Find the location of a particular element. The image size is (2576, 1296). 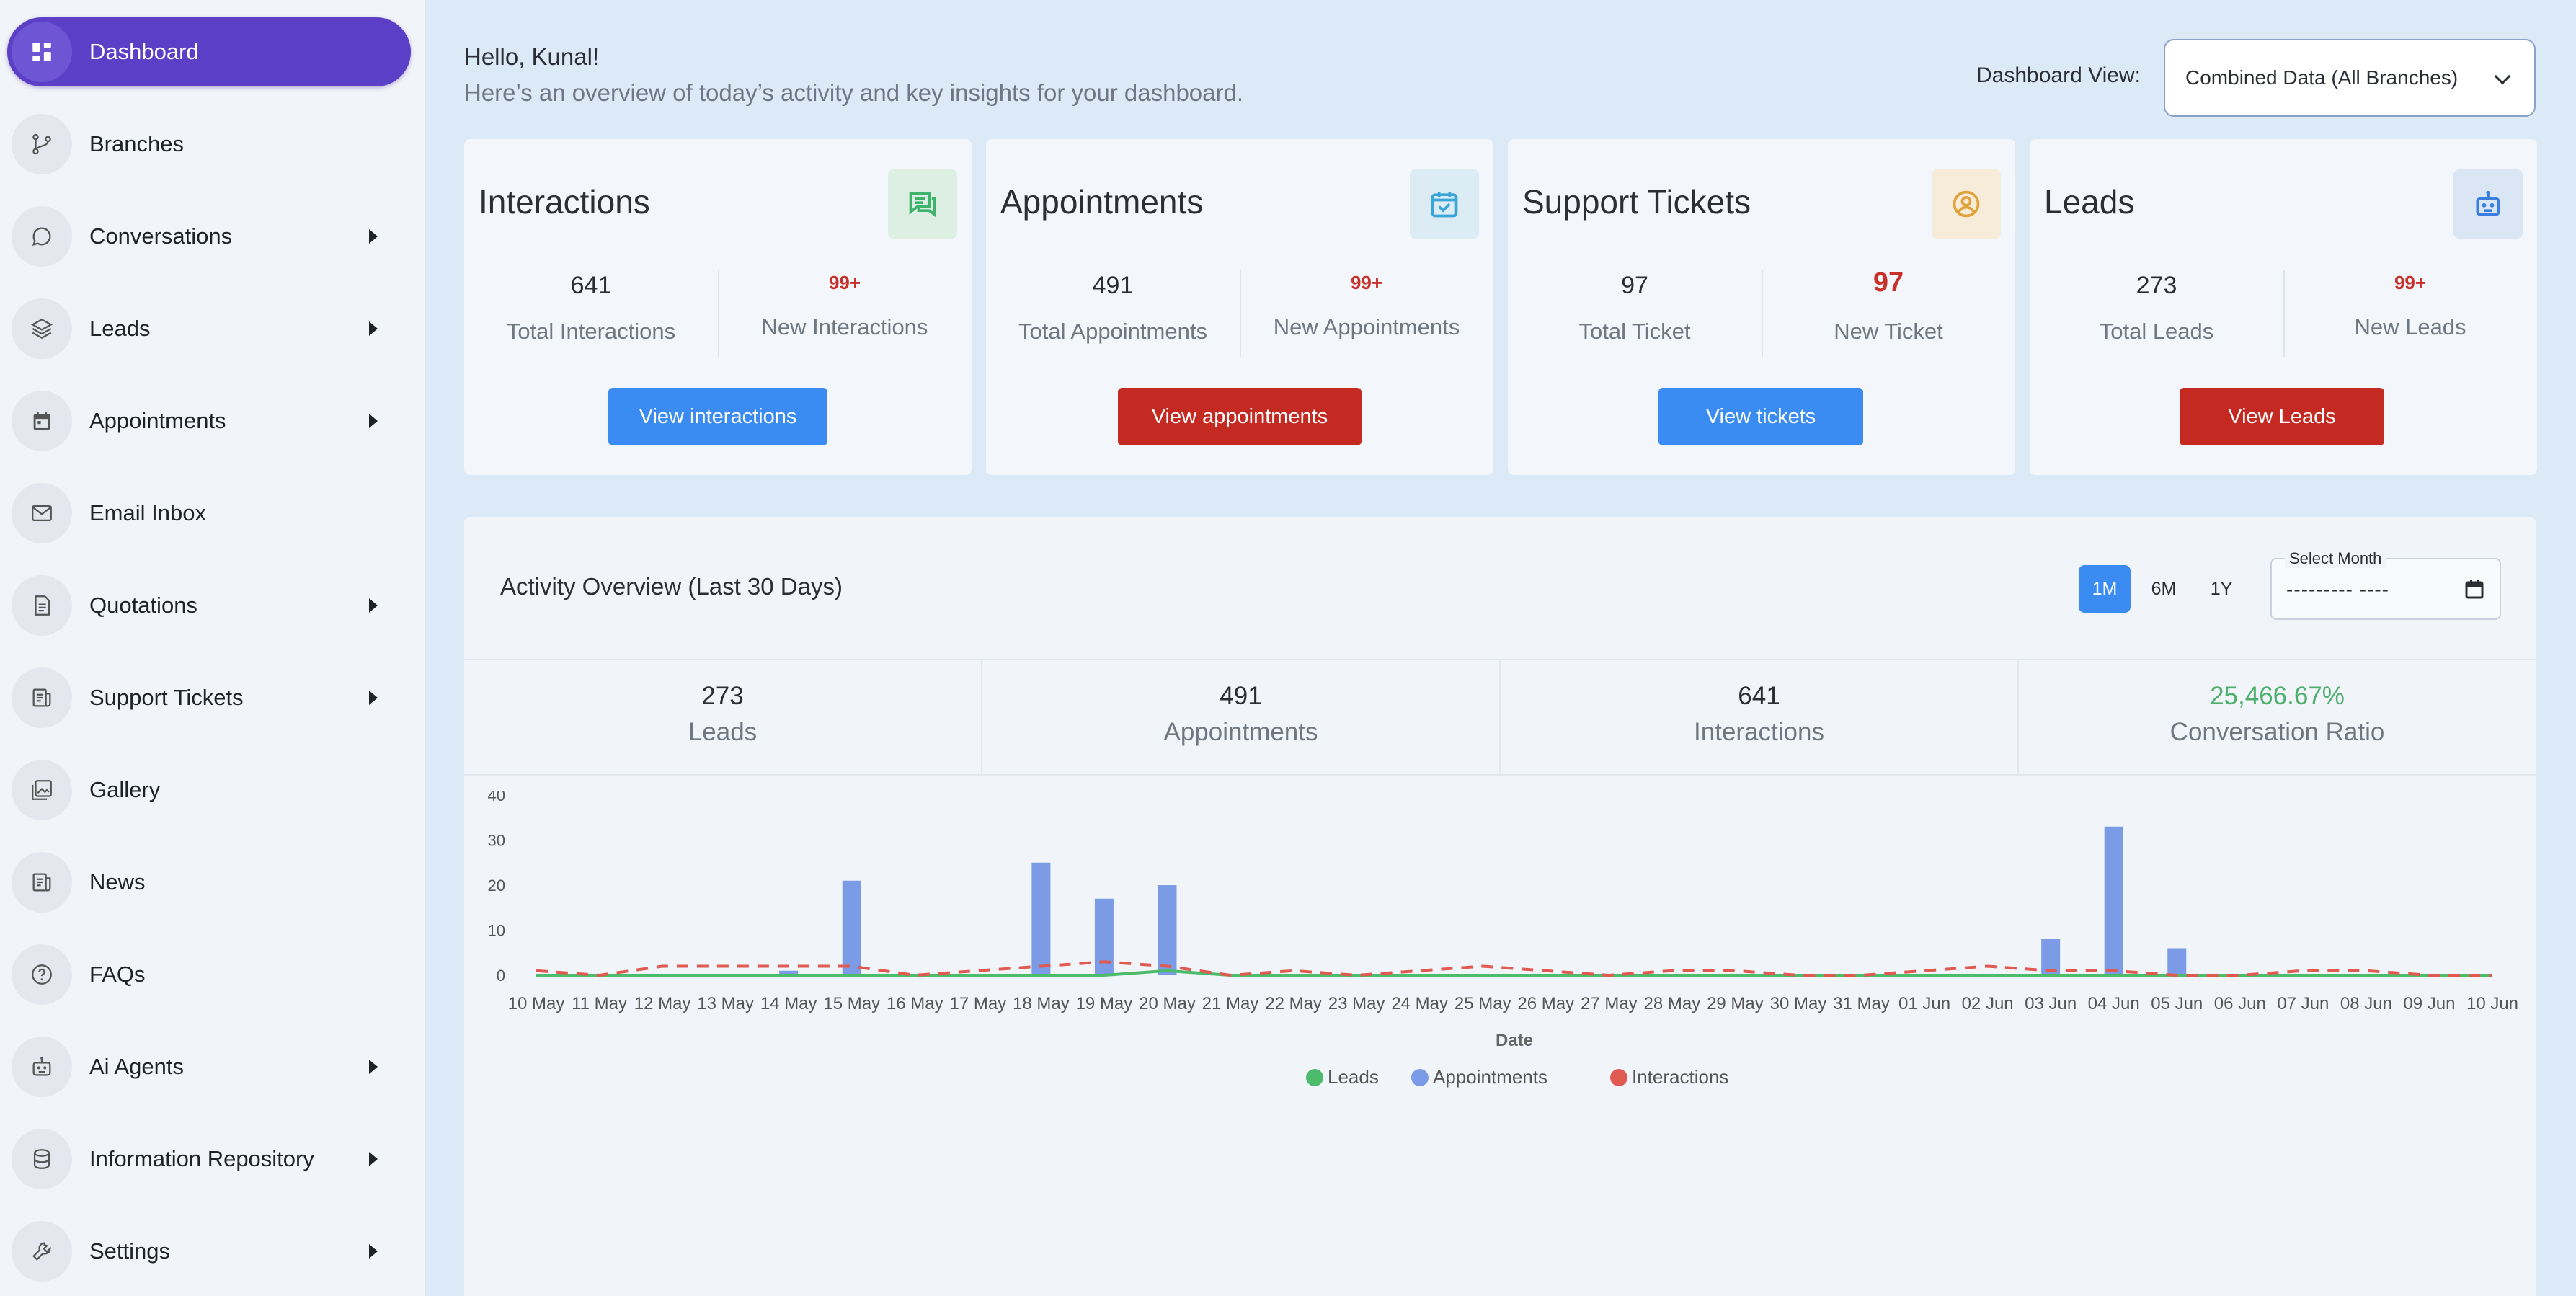

x-tick-label: 09 Jun is located at coordinates (2429, 1003).